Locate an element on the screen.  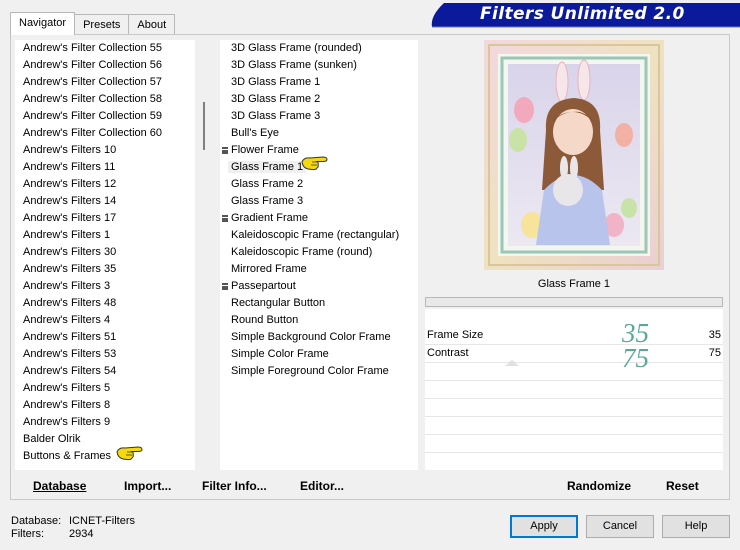
filter-item: Simple Background Color Frame is located at coordinates (324, 337).